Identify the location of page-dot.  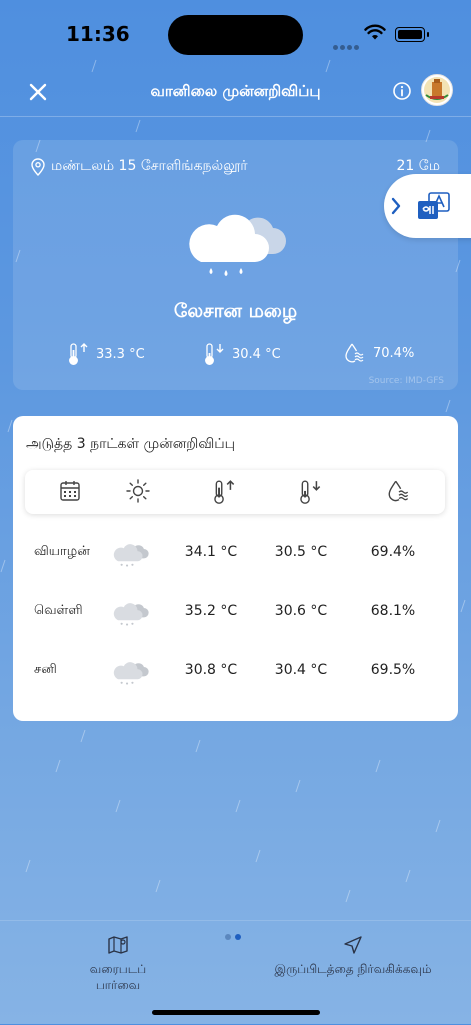
(228, 937).